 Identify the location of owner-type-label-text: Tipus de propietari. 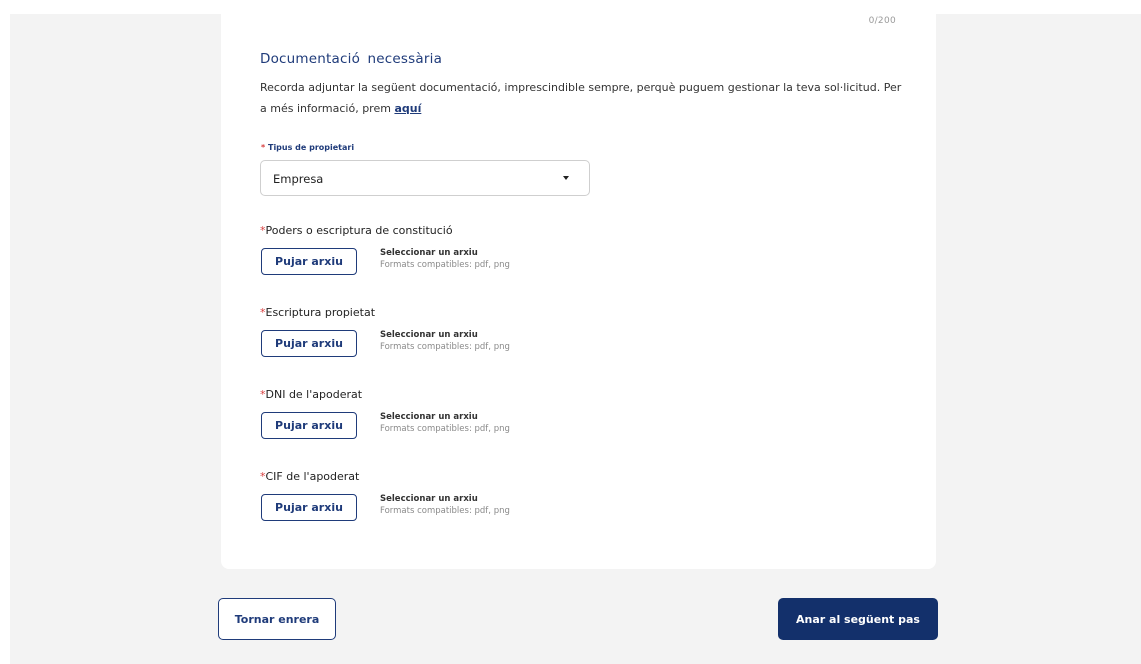
(311, 147).